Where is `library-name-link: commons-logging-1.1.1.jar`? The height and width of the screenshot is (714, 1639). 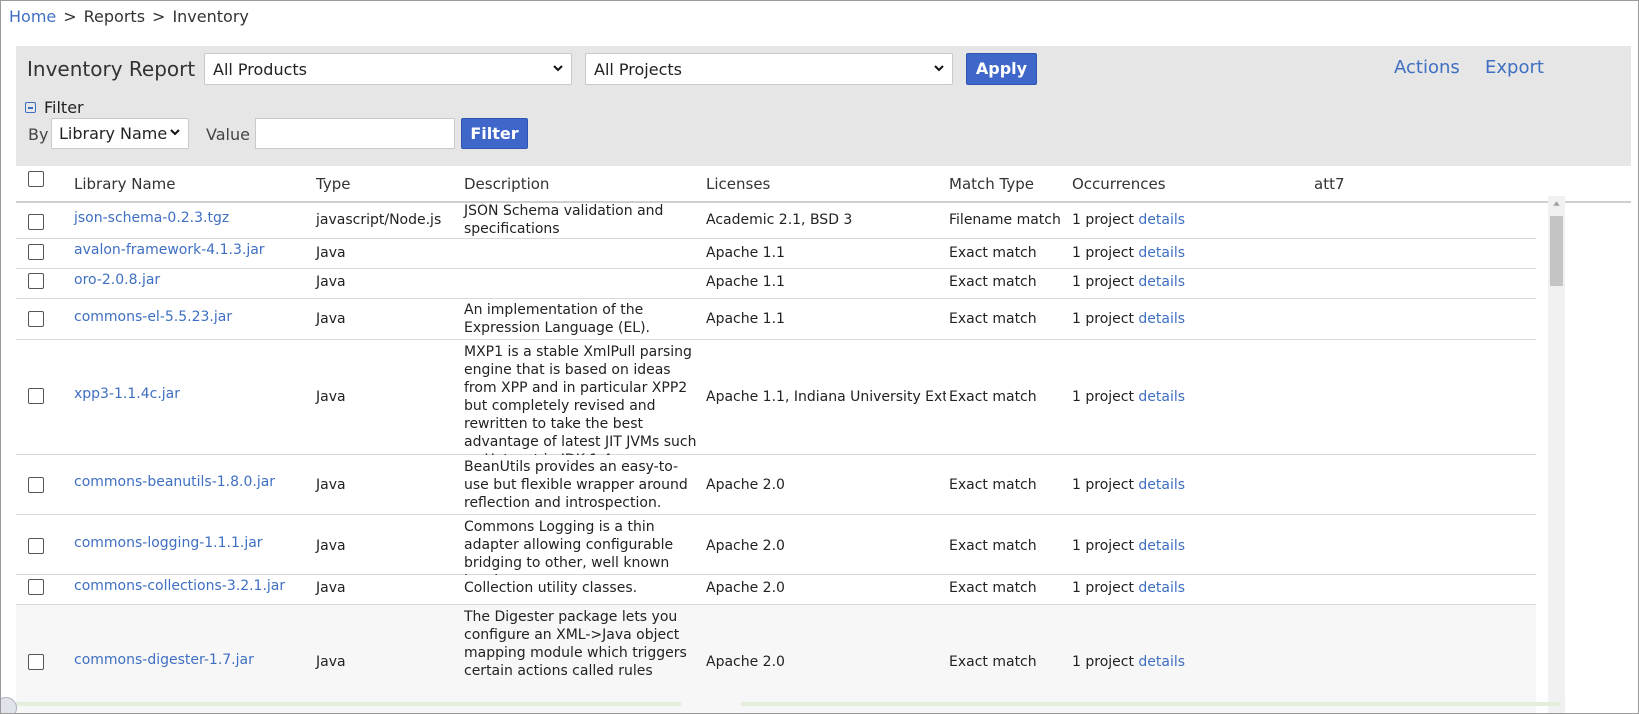
library-name-link: commons-logging-1.1.1.jar is located at coordinates (168, 543).